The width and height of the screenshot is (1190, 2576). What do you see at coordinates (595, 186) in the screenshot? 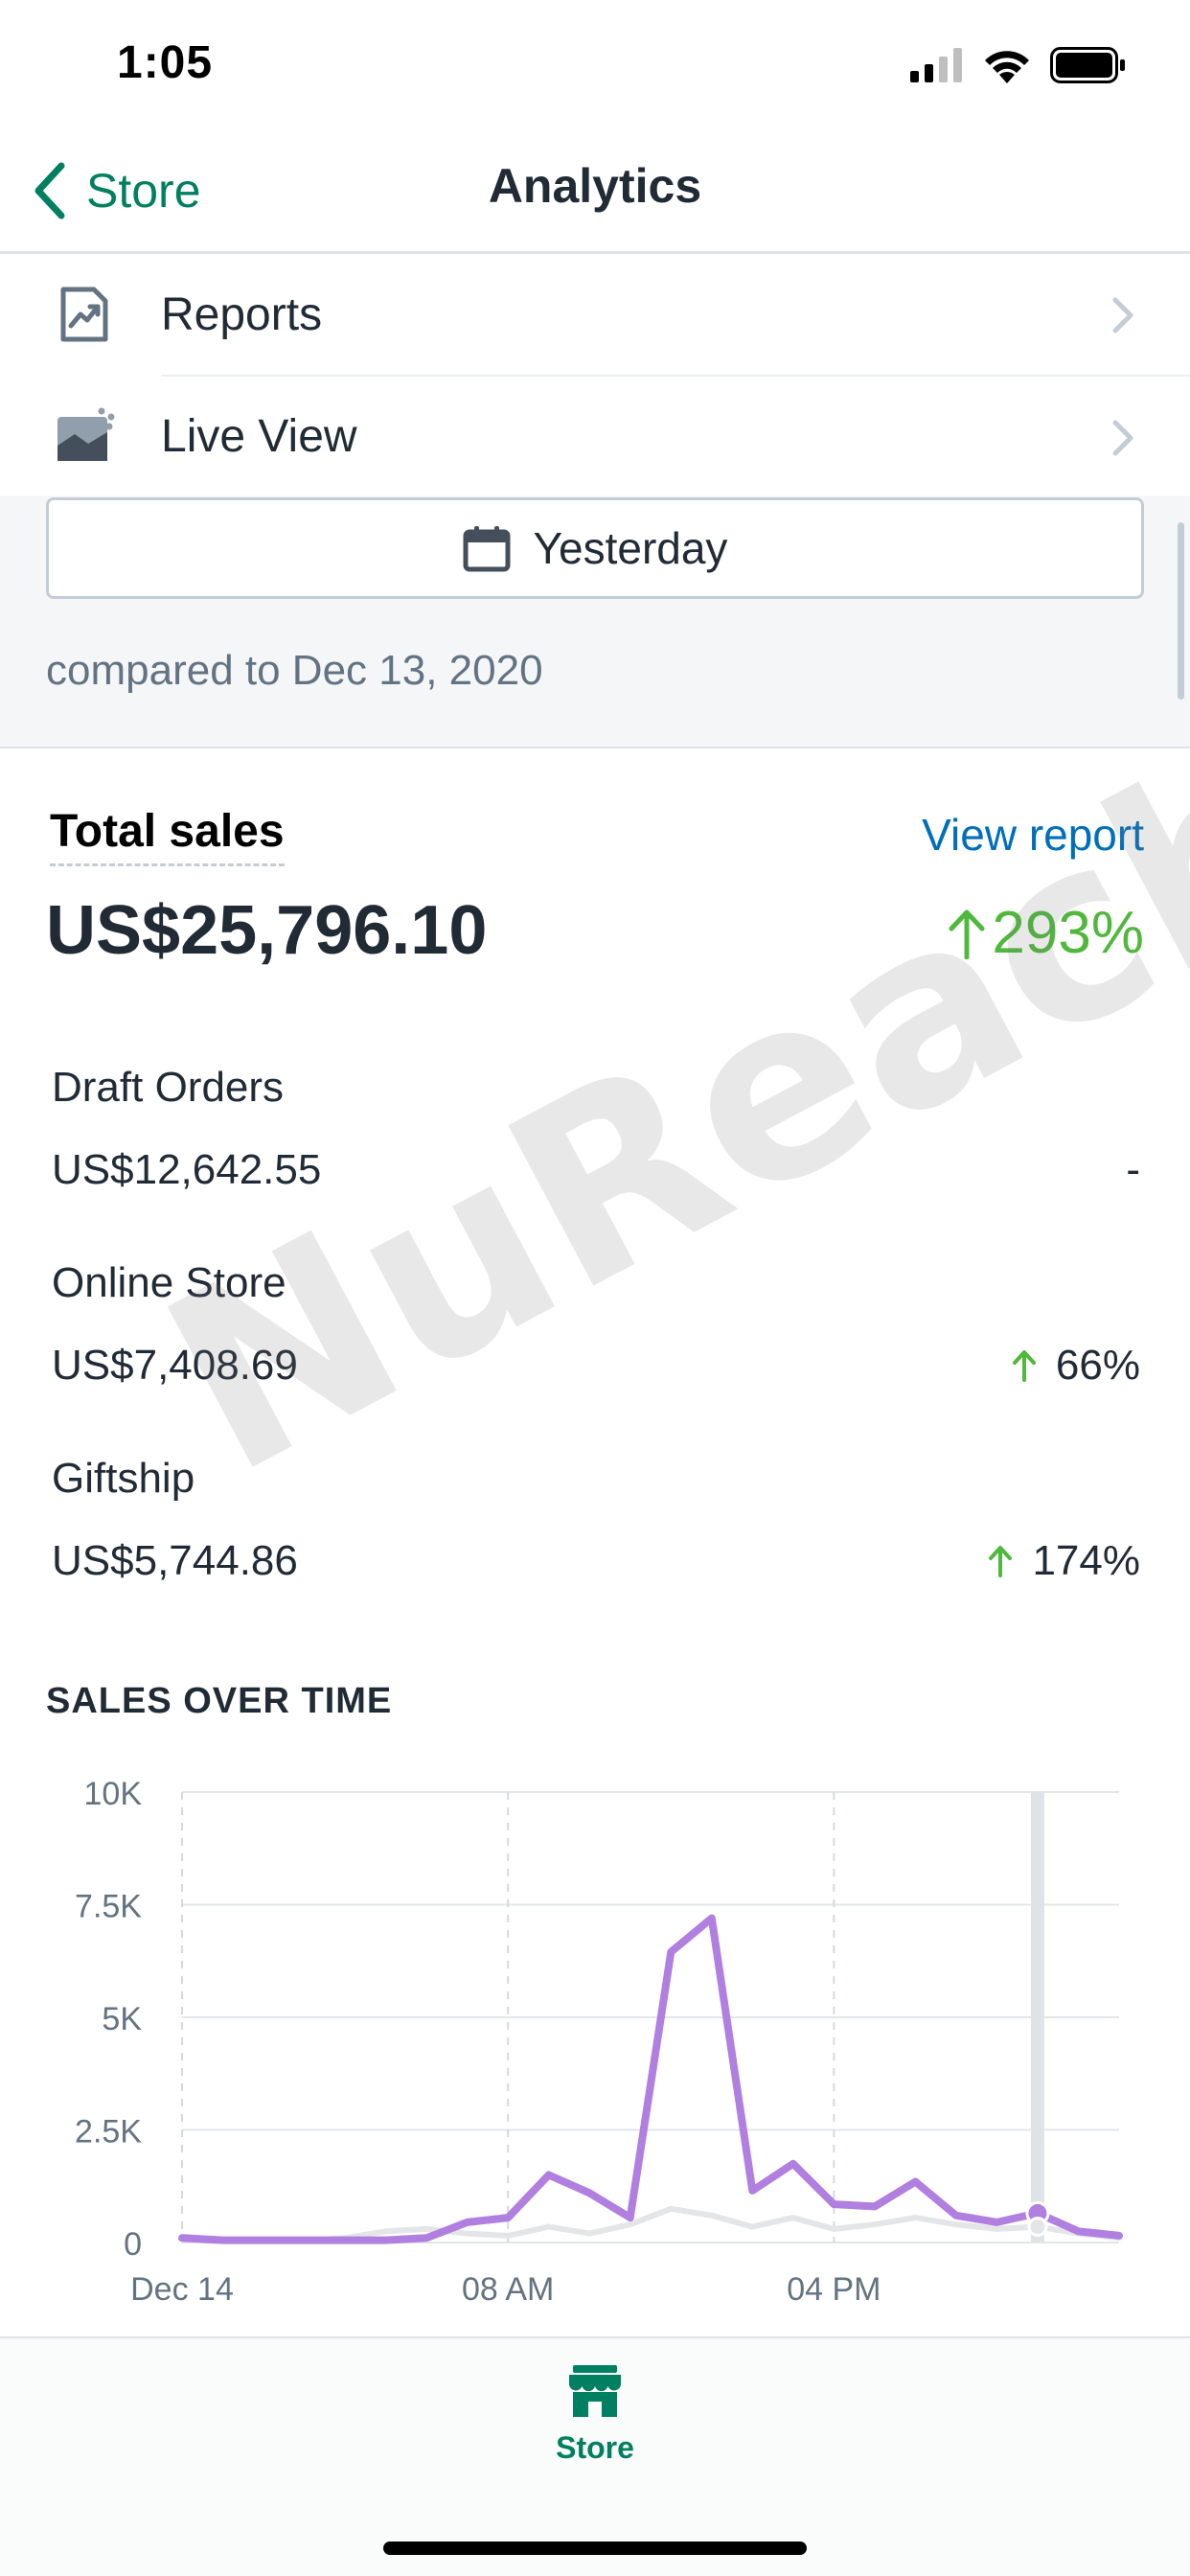
I see `page-title: Analytics` at bounding box center [595, 186].